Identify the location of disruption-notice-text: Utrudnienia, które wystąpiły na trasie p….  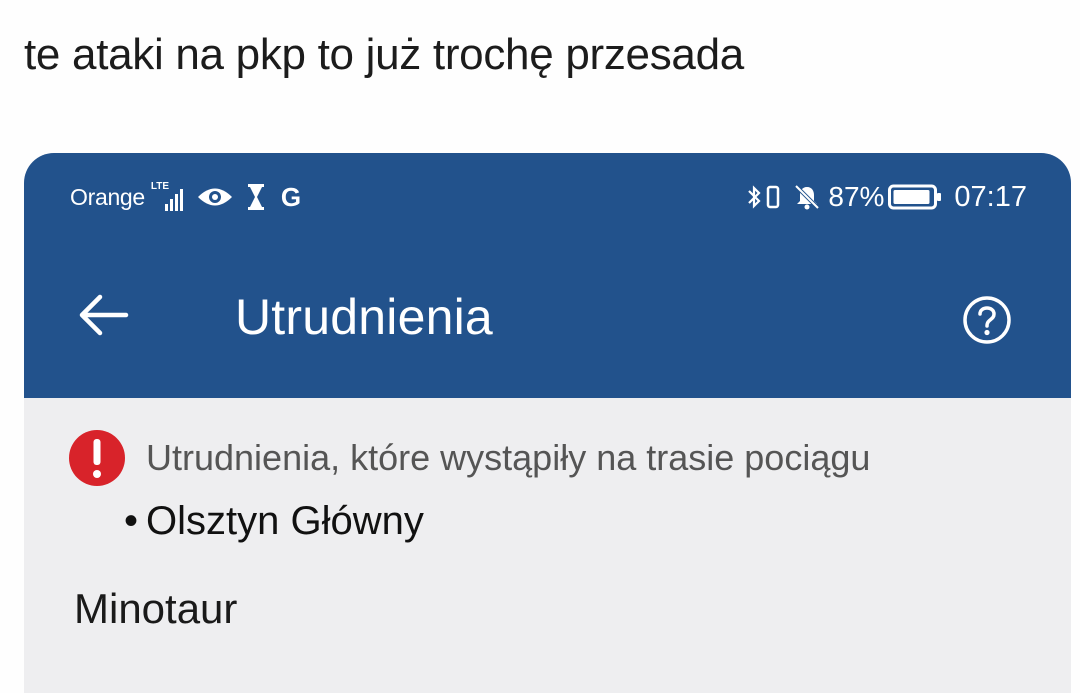
(508, 457).